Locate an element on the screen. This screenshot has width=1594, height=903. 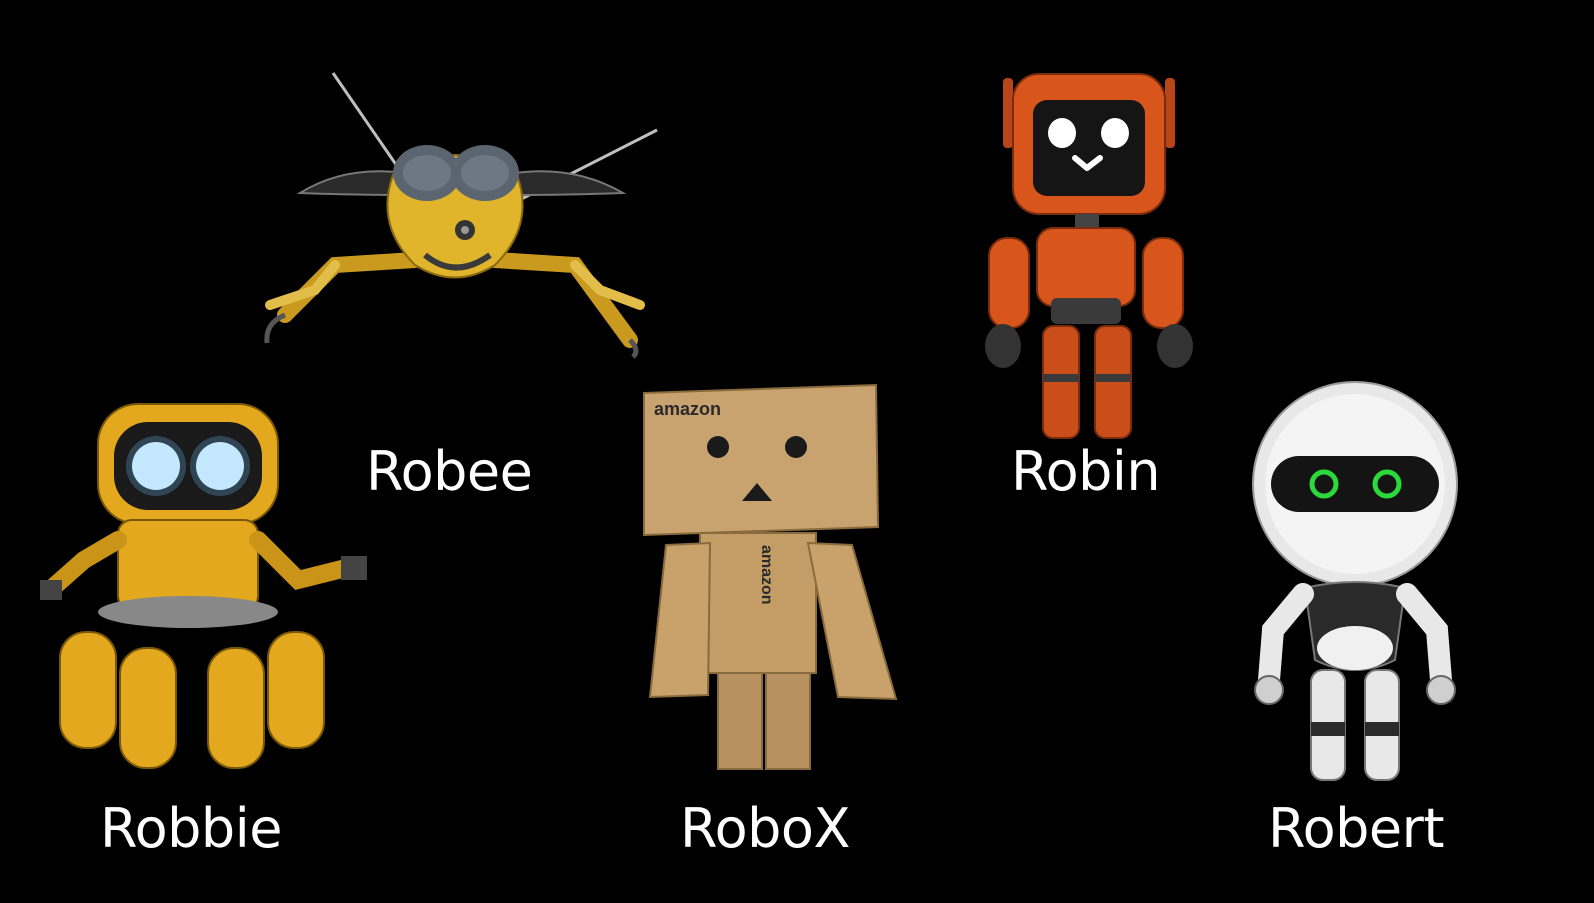
robert-label: Robert is located at coordinates (1356, 828).